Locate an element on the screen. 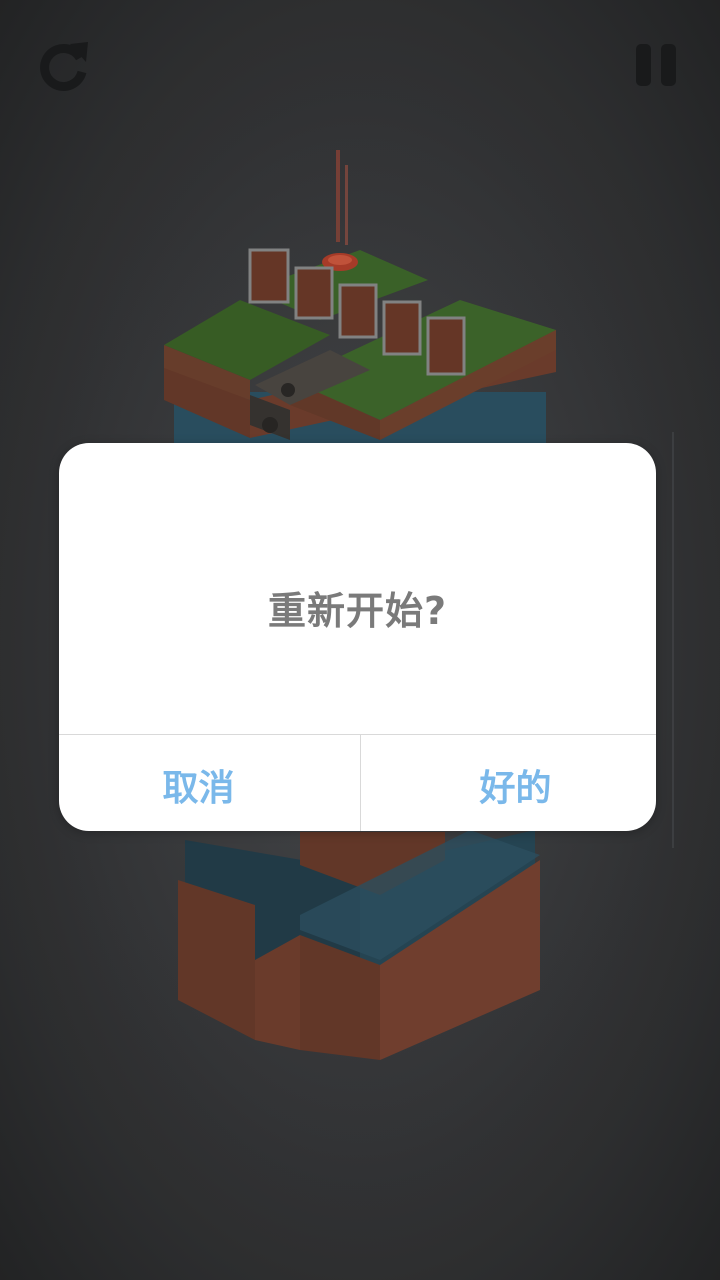  dialog-message: 重新开始? is located at coordinates (357, 611).